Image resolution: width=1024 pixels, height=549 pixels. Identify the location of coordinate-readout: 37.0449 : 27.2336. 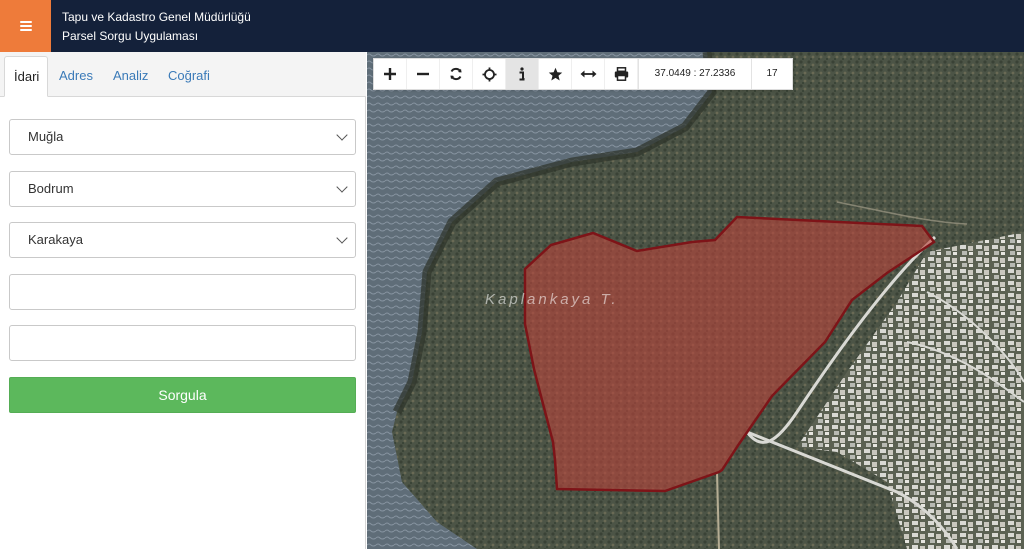
(695, 74).